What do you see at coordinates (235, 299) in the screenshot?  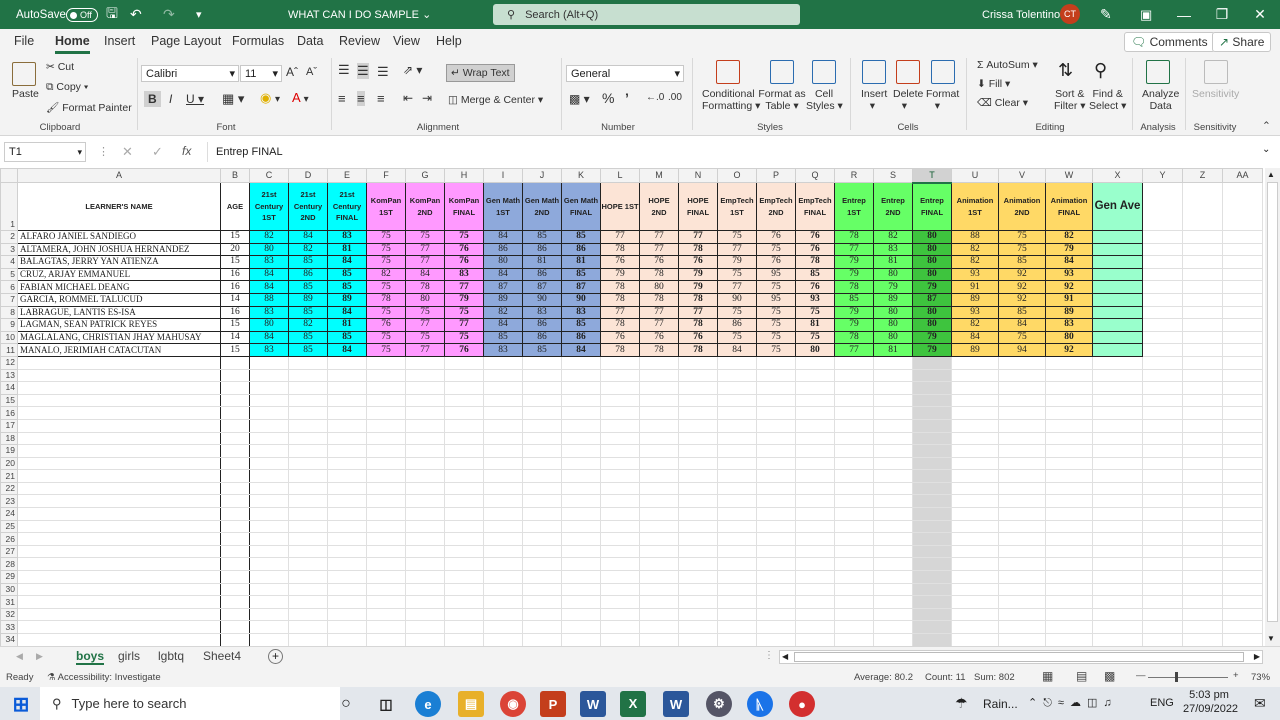 I see `table-cell: 14` at bounding box center [235, 299].